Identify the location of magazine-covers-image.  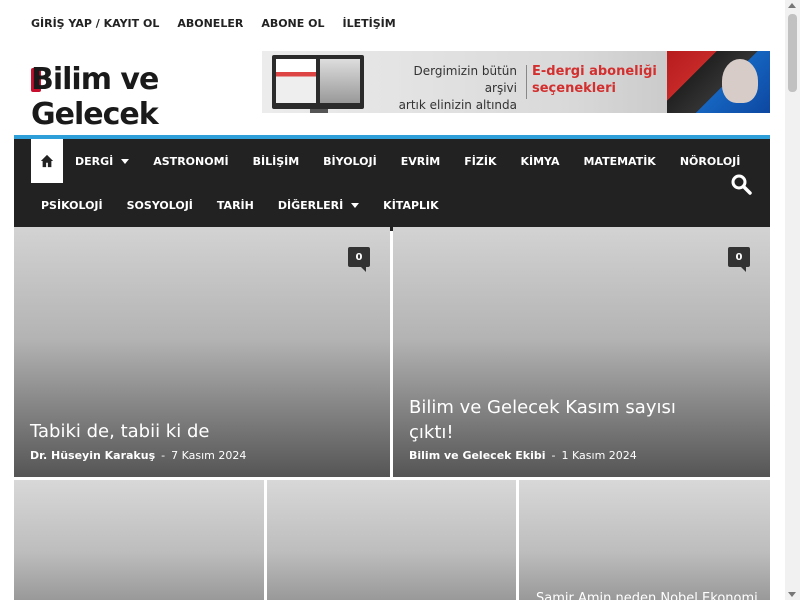
(718, 82).